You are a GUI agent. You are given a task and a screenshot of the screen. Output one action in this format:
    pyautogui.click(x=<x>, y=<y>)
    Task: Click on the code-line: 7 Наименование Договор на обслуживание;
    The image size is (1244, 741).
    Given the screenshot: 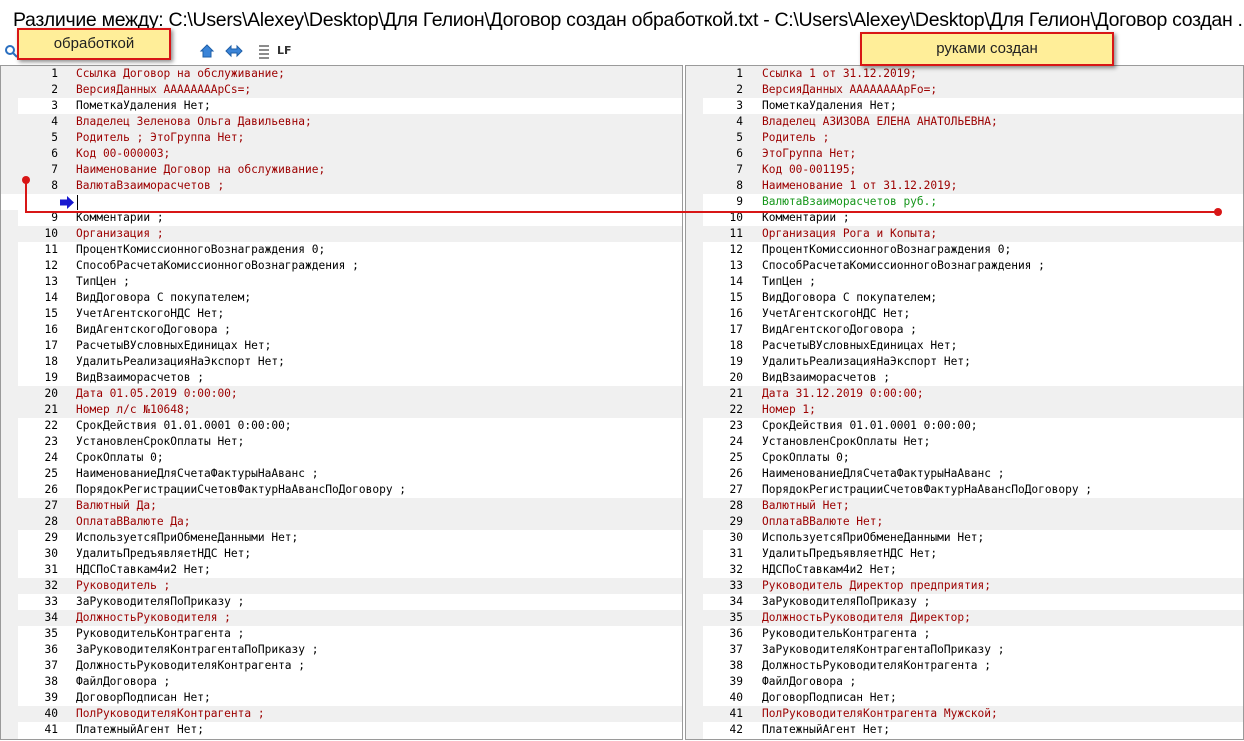 What is the action you would take?
    pyautogui.click(x=341, y=170)
    